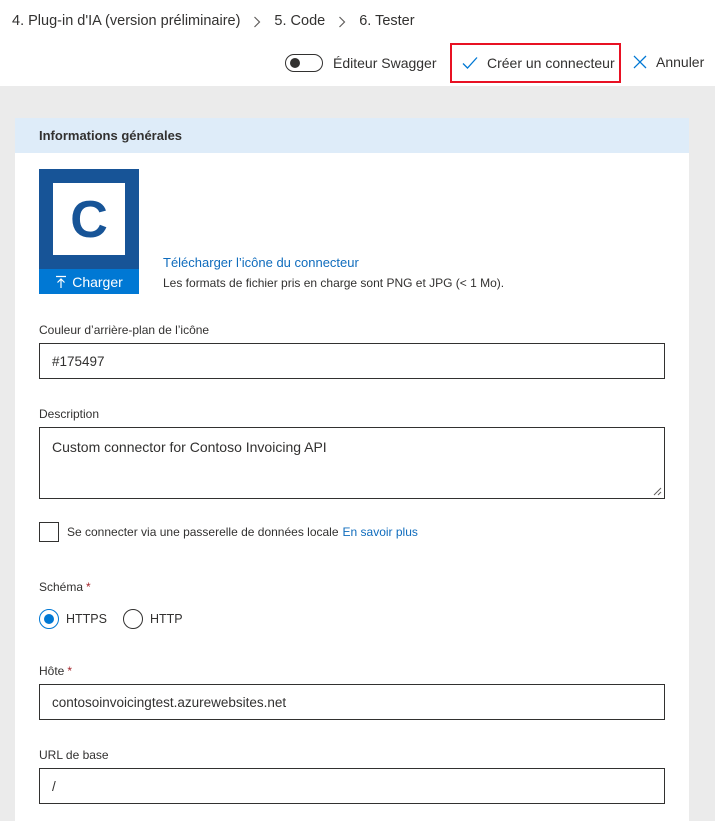  Describe the element at coordinates (52, 671) in the screenshot. I see `host-label-text: Hôte` at that location.